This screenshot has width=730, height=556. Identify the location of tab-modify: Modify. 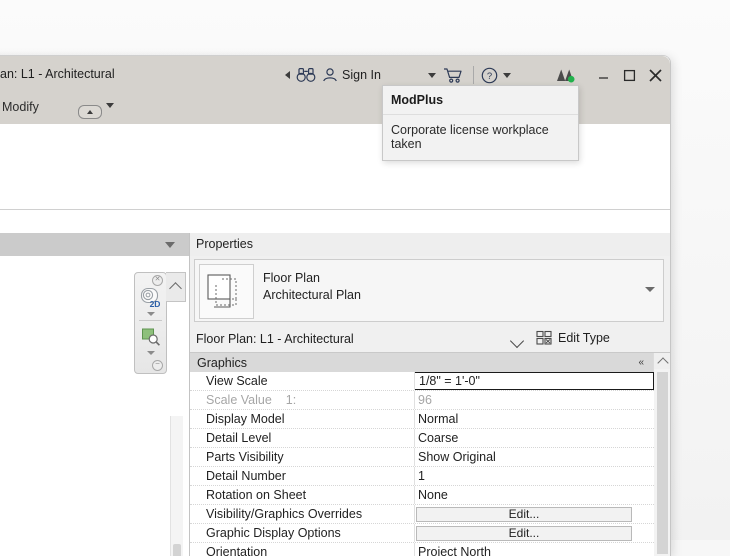
(20, 107).